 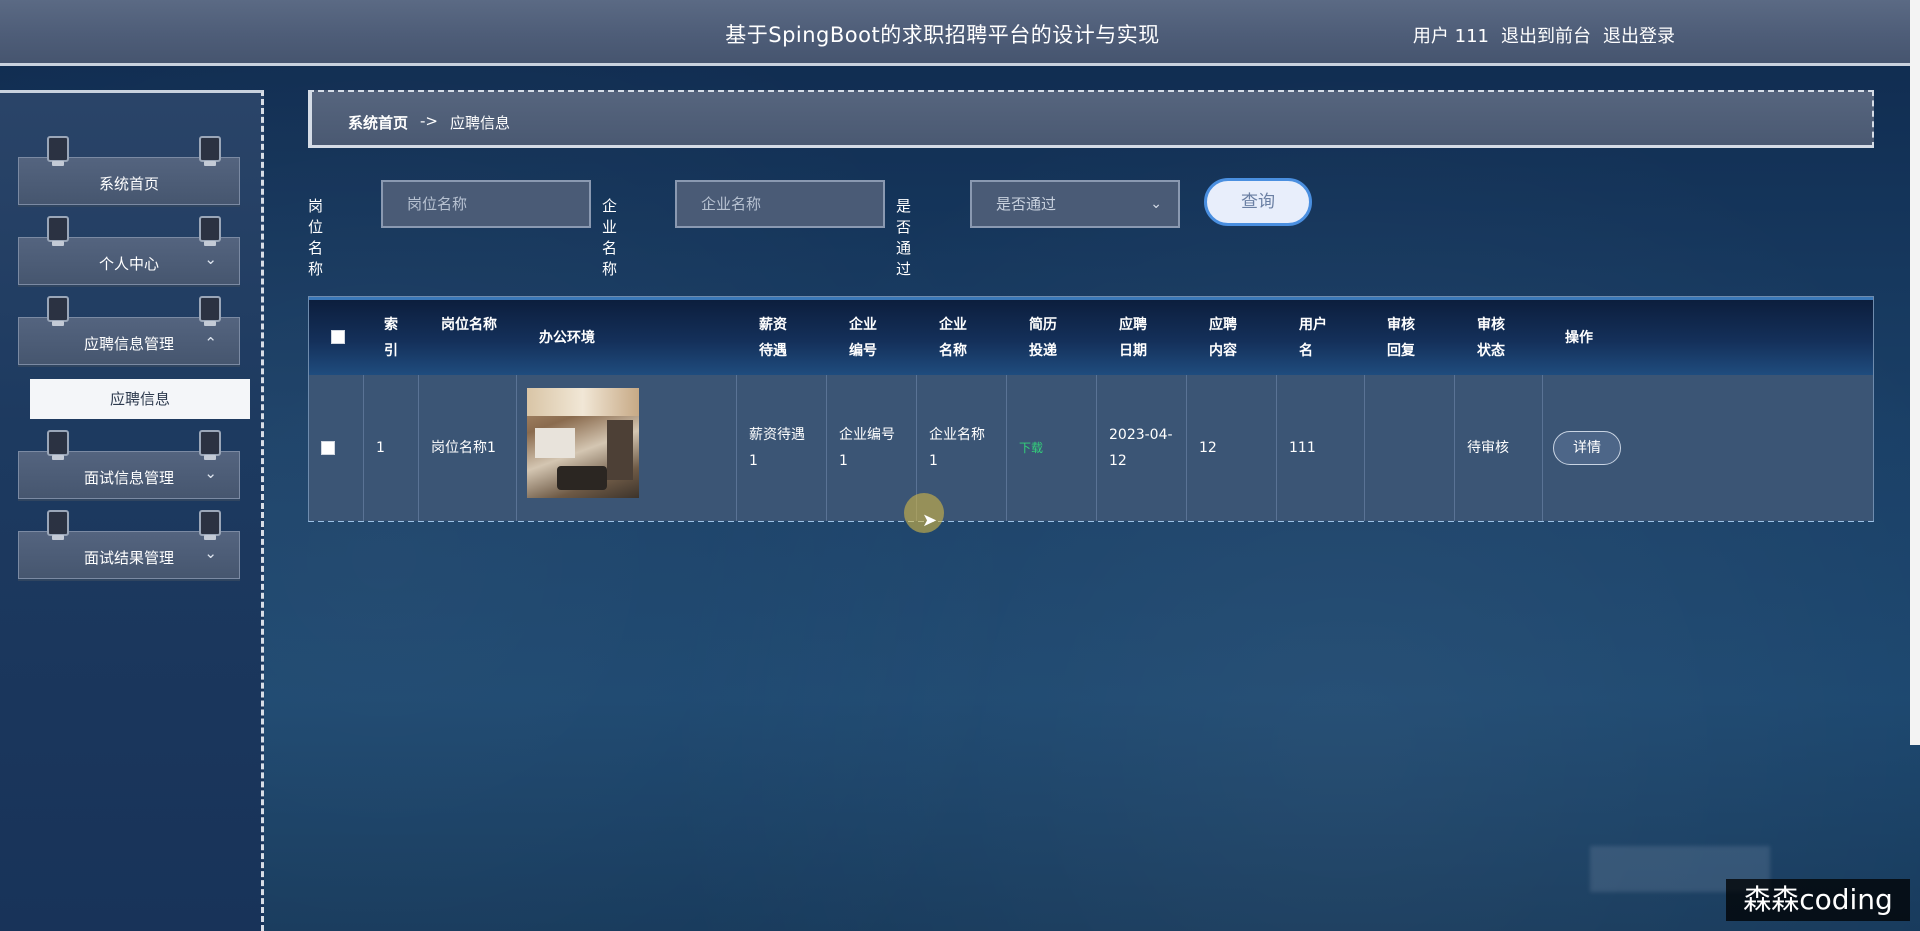 What do you see at coordinates (128, 184) in the screenshot?
I see `sidebar-item-label: 系统首页` at bounding box center [128, 184].